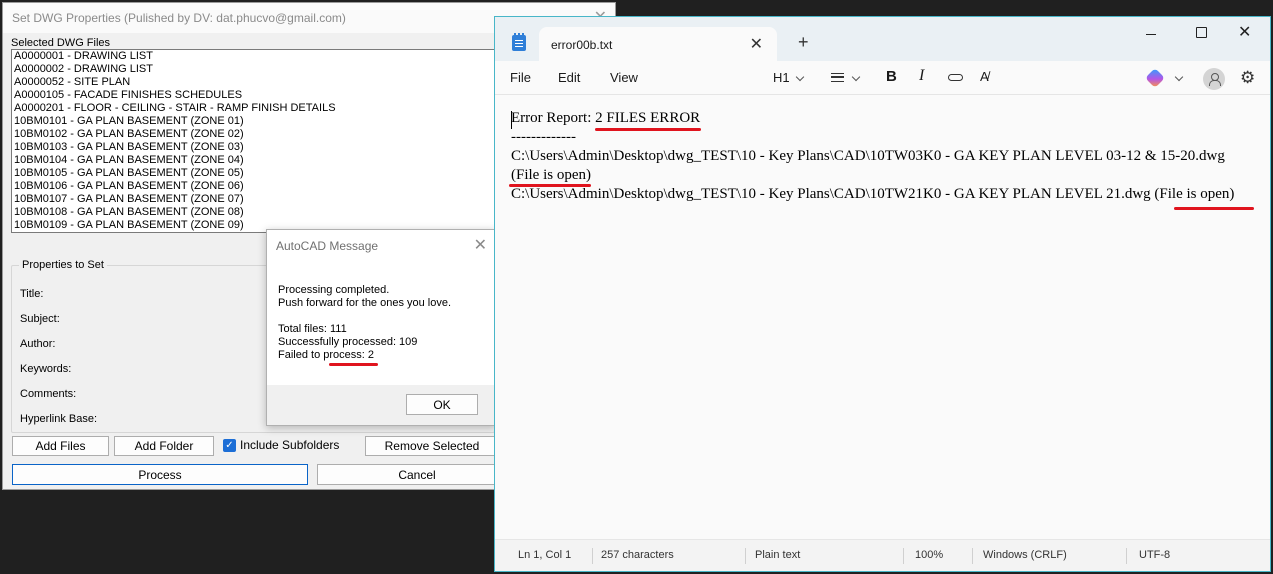 The image size is (1273, 574). Describe the element at coordinates (290, 445) in the screenshot. I see `include-subfolders-label: Include Subfolders` at that location.